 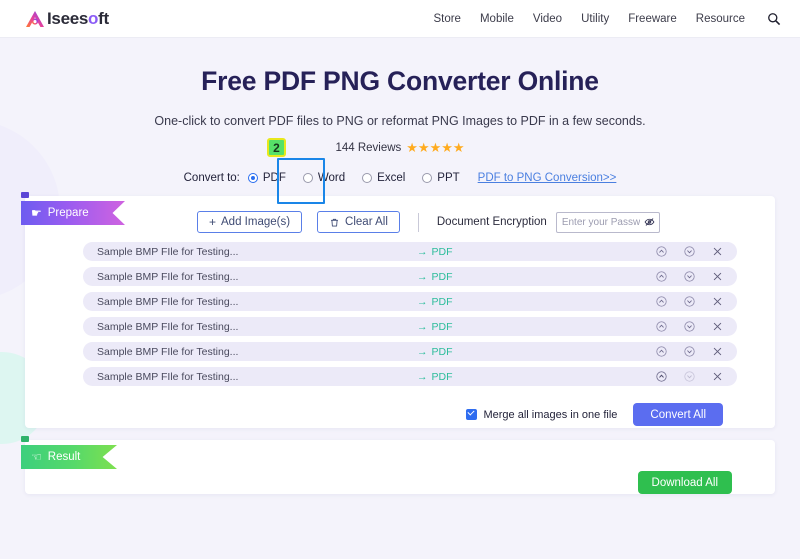 I want to click on convert-to-label: Convert to:, so click(x=211, y=178).